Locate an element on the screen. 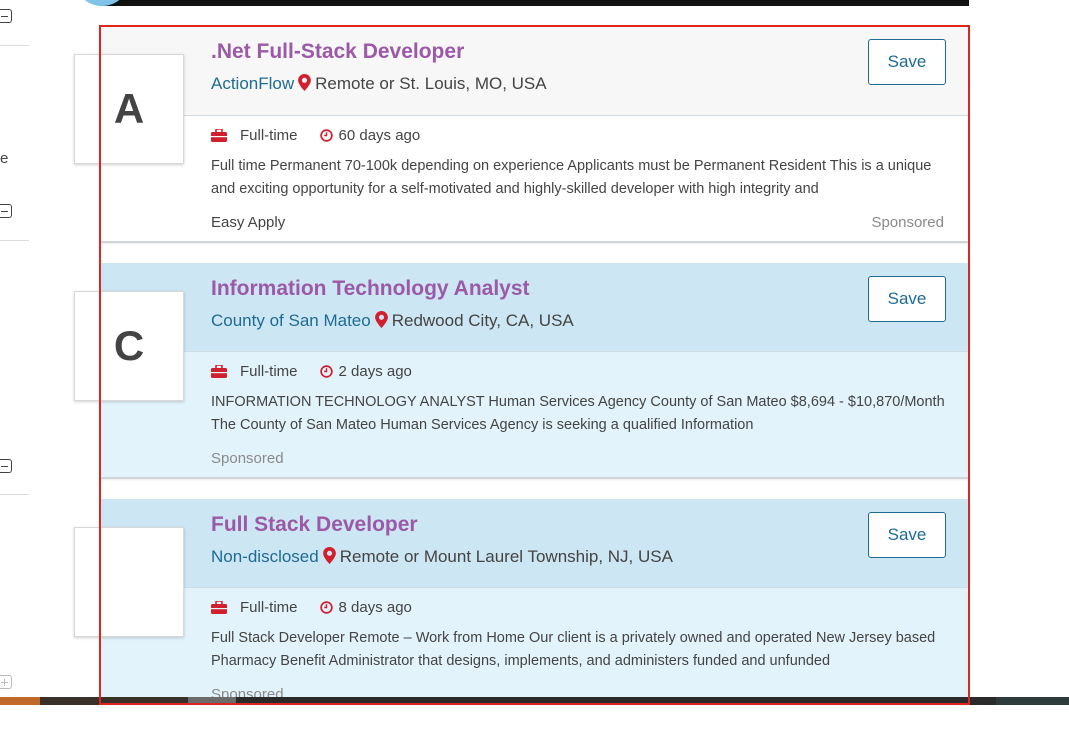 The height and width of the screenshot is (730, 1069). company-link: Non-disclosed is located at coordinates (265, 556).